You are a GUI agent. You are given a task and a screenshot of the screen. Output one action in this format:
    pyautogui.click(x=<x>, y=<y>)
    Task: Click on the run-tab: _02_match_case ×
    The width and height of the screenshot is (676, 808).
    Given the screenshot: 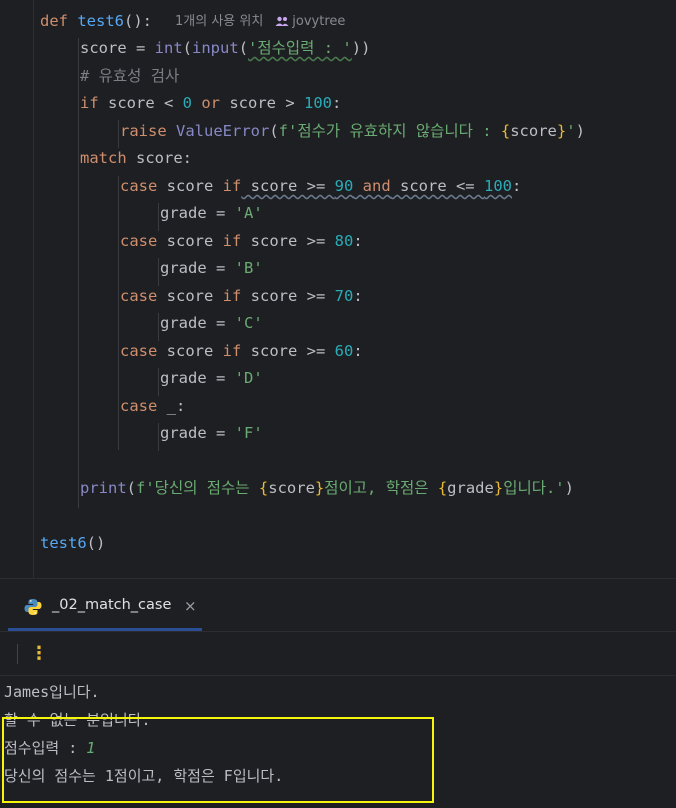 What is the action you would take?
    pyautogui.click(x=105, y=605)
    